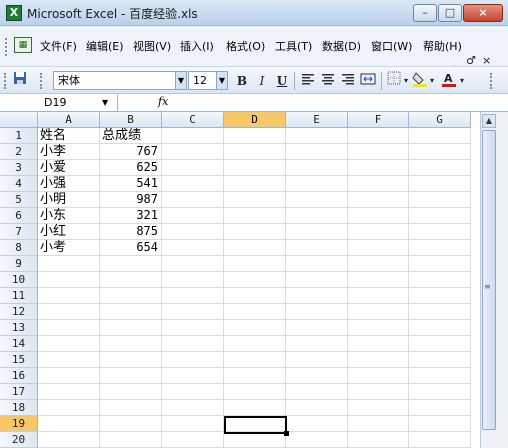 Image resolution: width=508 pixels, height=448 pixels. I want to click on cell-d2, so click(255, 152).